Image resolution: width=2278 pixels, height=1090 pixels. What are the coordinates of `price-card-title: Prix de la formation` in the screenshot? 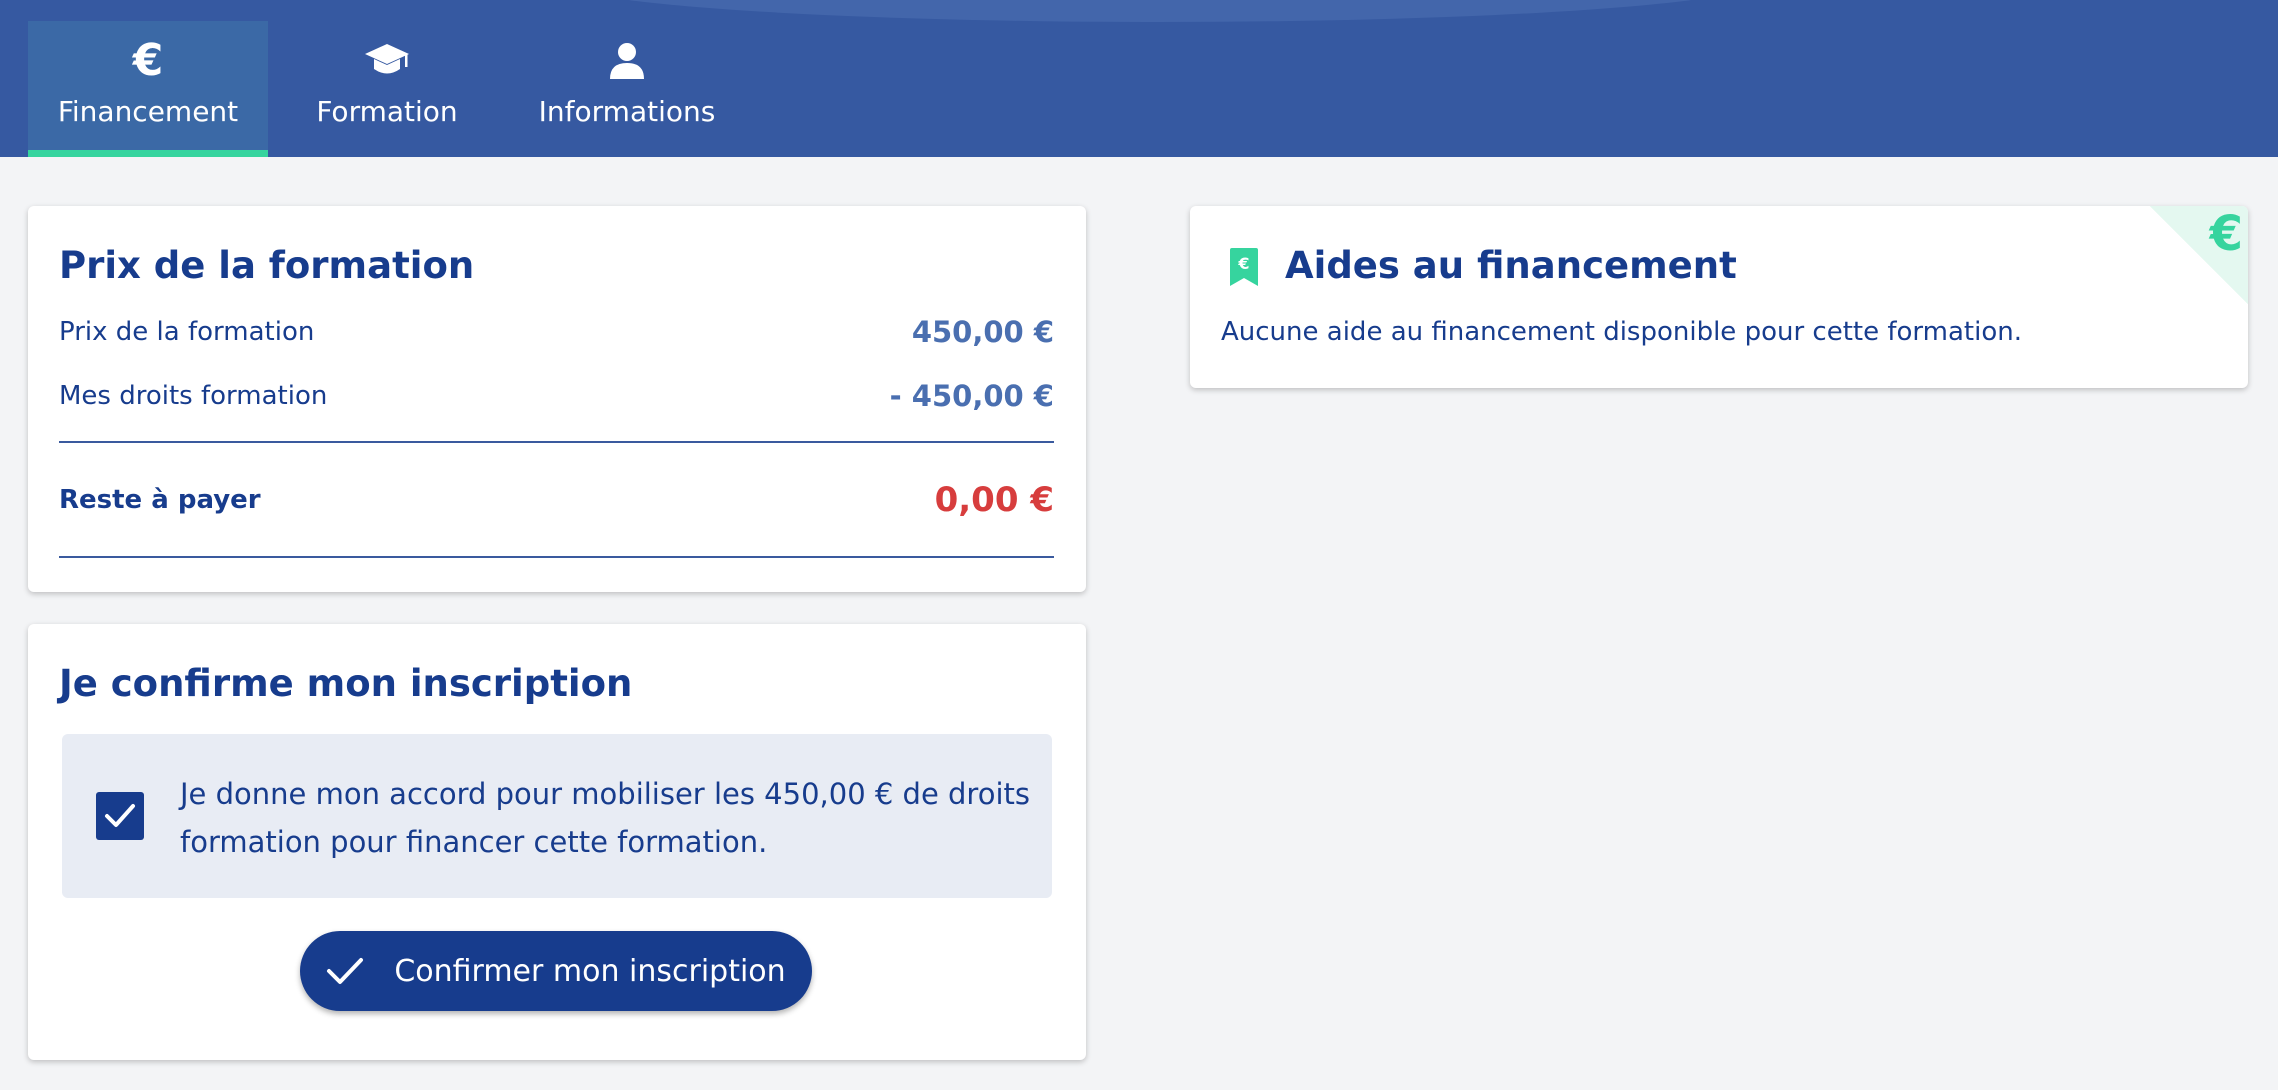 It's located at (267, 265).